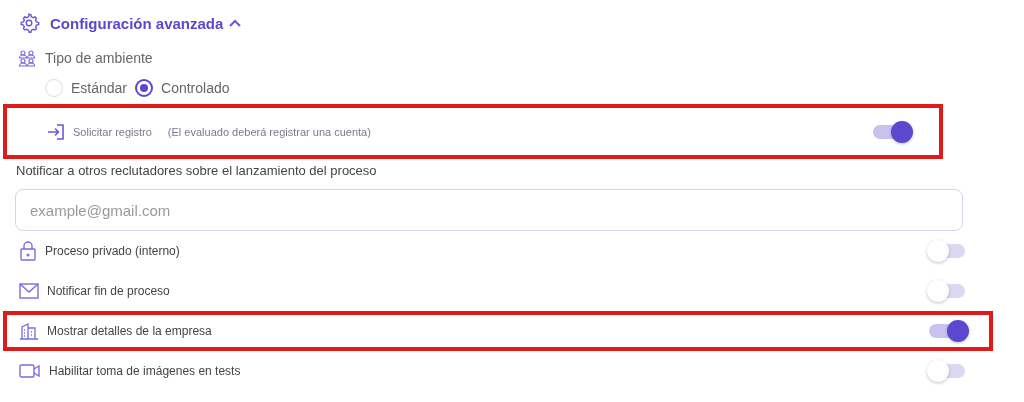  What do you see at coordinates (29, 331) in the screenshot?
I see `building-icon` at bounding box center [29, 331].